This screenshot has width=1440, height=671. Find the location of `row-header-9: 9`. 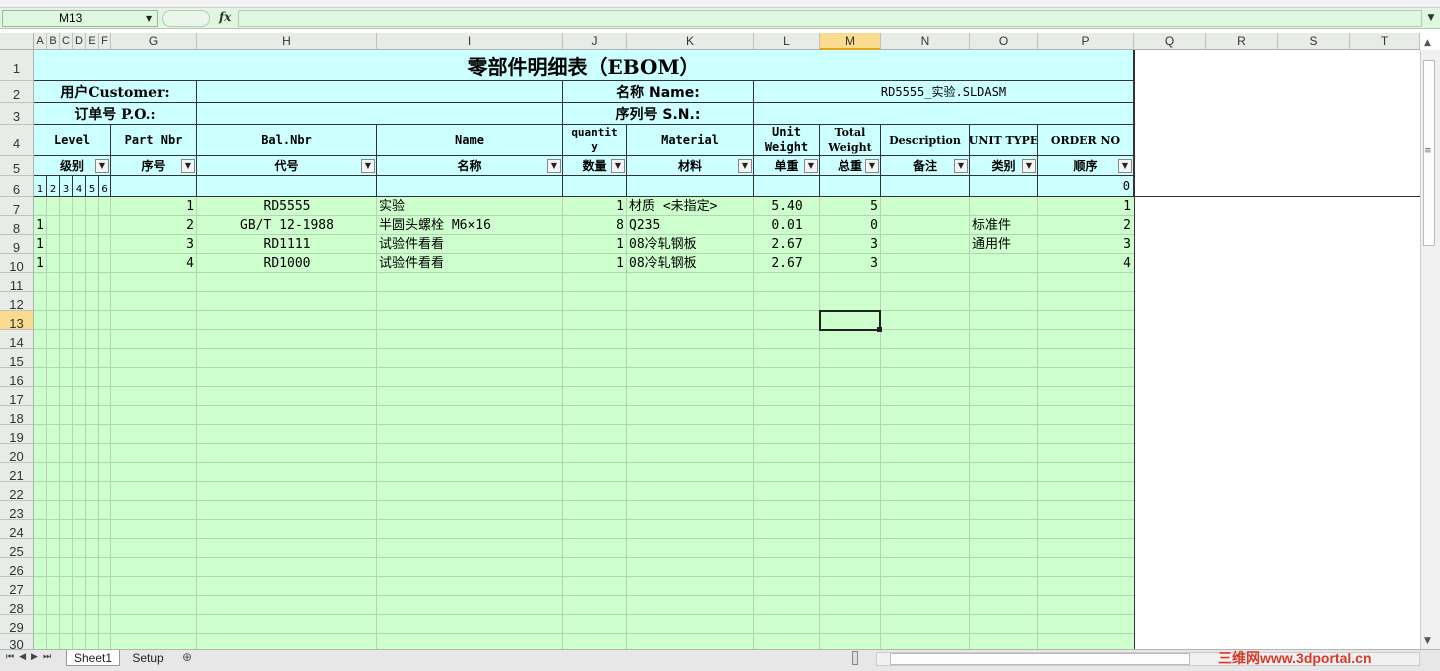

row-header-9: 9 is located at coordinates (17, 245).